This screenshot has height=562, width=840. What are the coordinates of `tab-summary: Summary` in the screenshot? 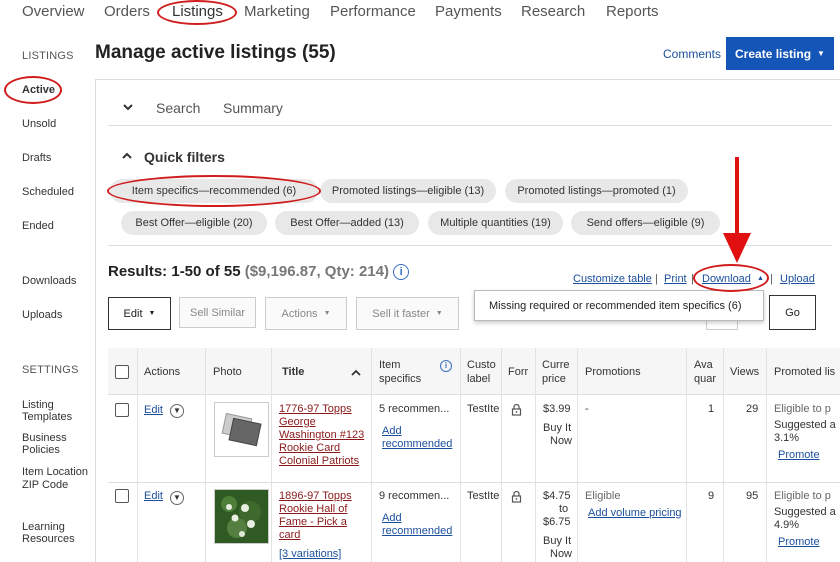 It's located at (253, 108).